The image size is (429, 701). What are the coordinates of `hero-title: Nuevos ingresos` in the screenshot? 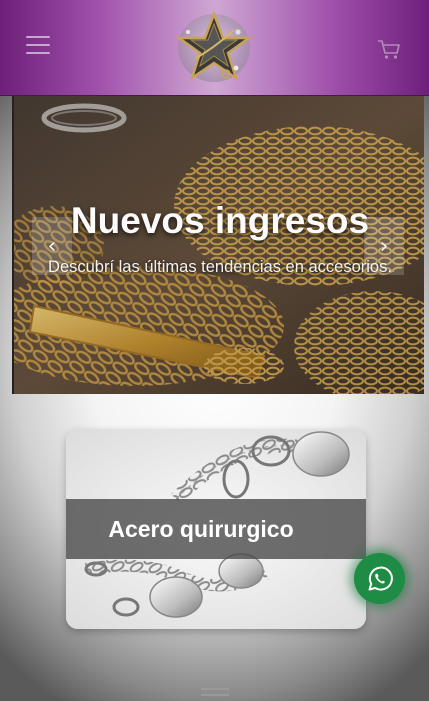 It's located at (220, 220).